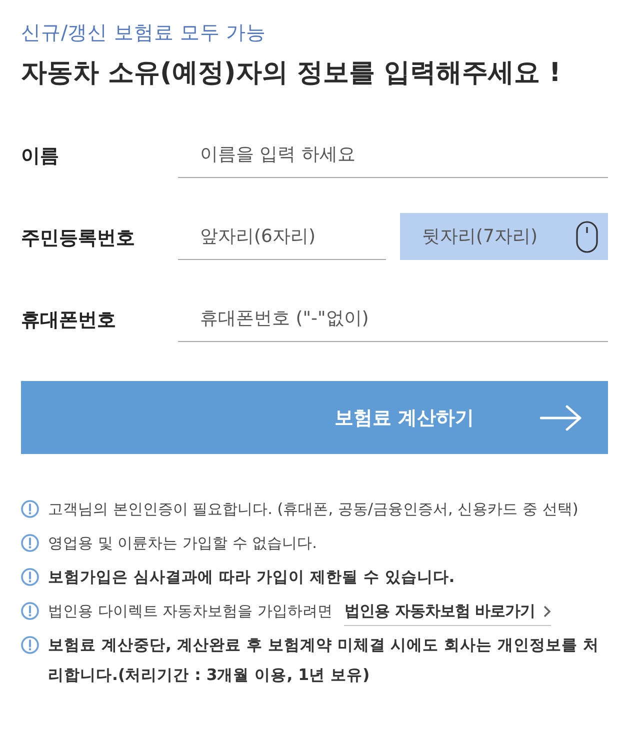  I want to click on notice-text: 고객님의 본인인증이 필요합니다. (휴대폰, 공동/금융인증서, 신용카드 중 선택), so click(313, 509).